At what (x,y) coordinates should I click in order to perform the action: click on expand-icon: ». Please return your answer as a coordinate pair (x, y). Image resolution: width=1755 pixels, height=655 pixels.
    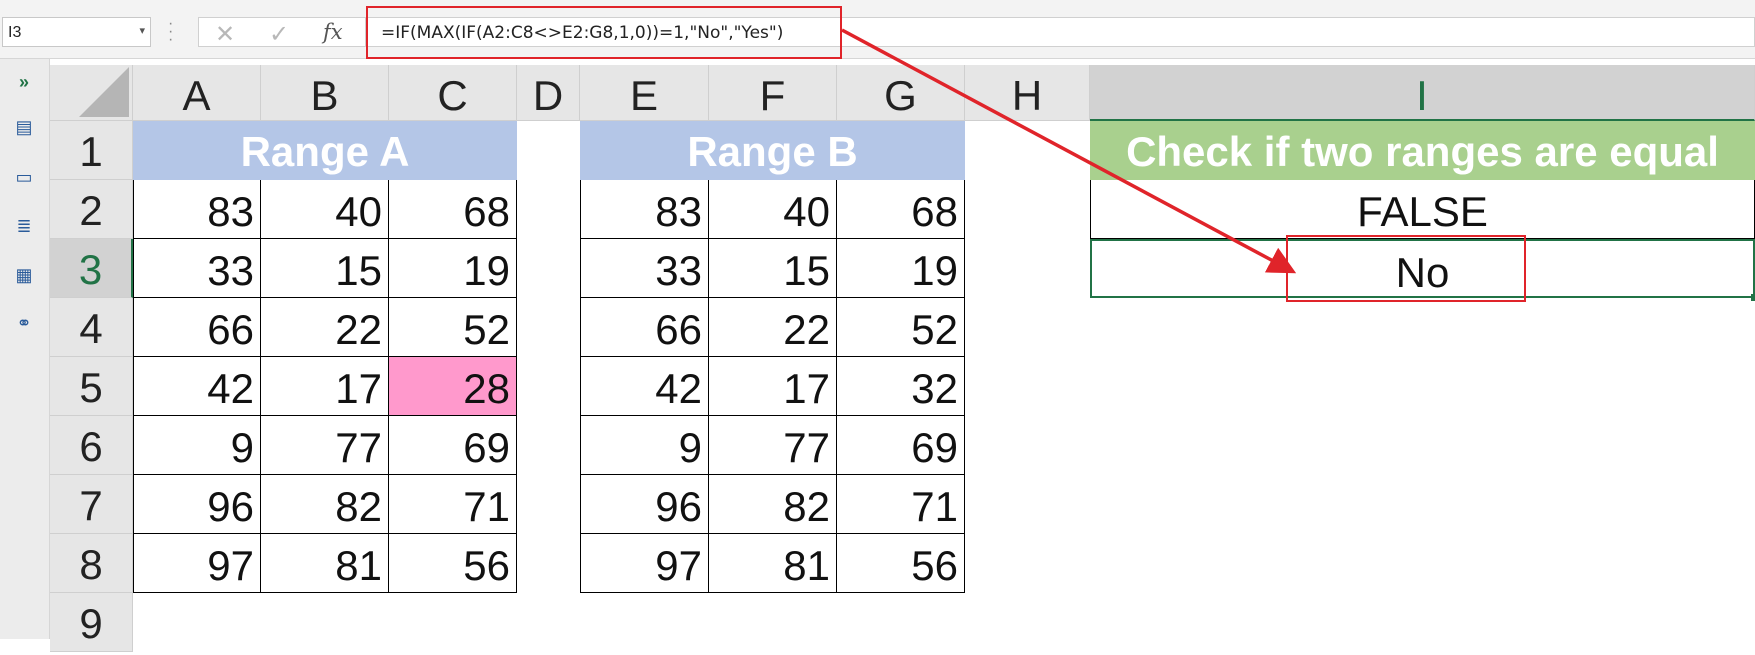
    Looking at the image, I should click on (24, 82).